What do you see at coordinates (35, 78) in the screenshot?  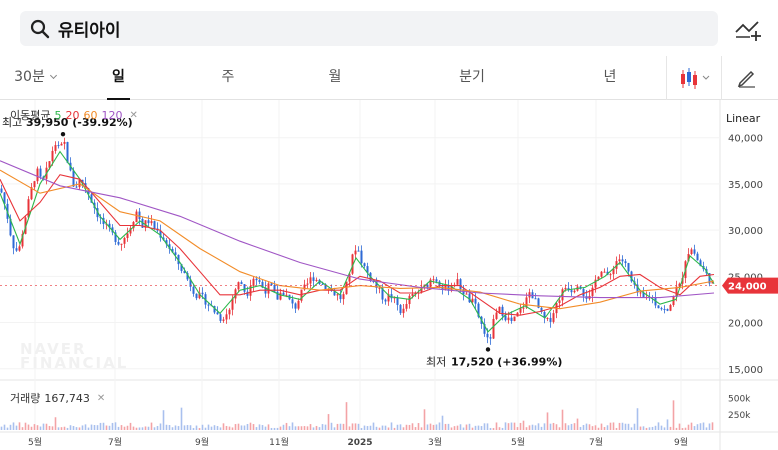 I see `tab-30min: 30분` at bounding box center [35, 78].